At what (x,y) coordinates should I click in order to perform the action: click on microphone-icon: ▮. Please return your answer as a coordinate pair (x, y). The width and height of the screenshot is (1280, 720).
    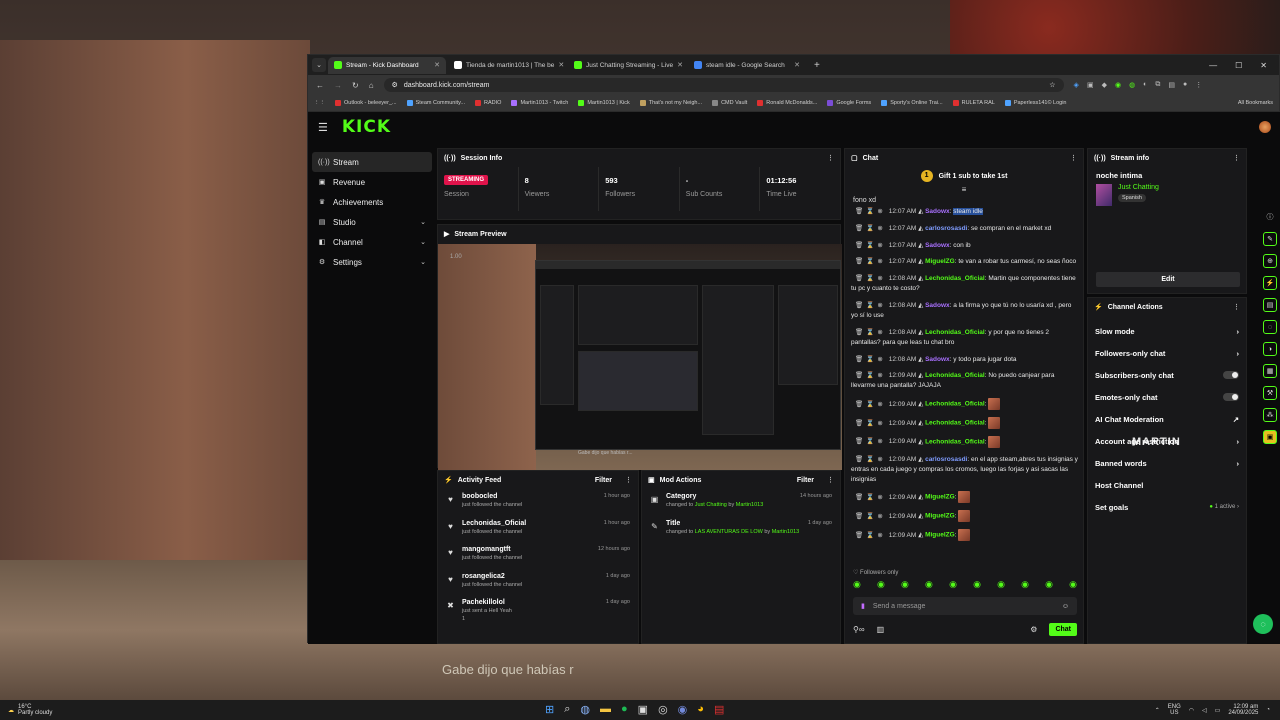
    Looking at the image, I should click on (863, 606).